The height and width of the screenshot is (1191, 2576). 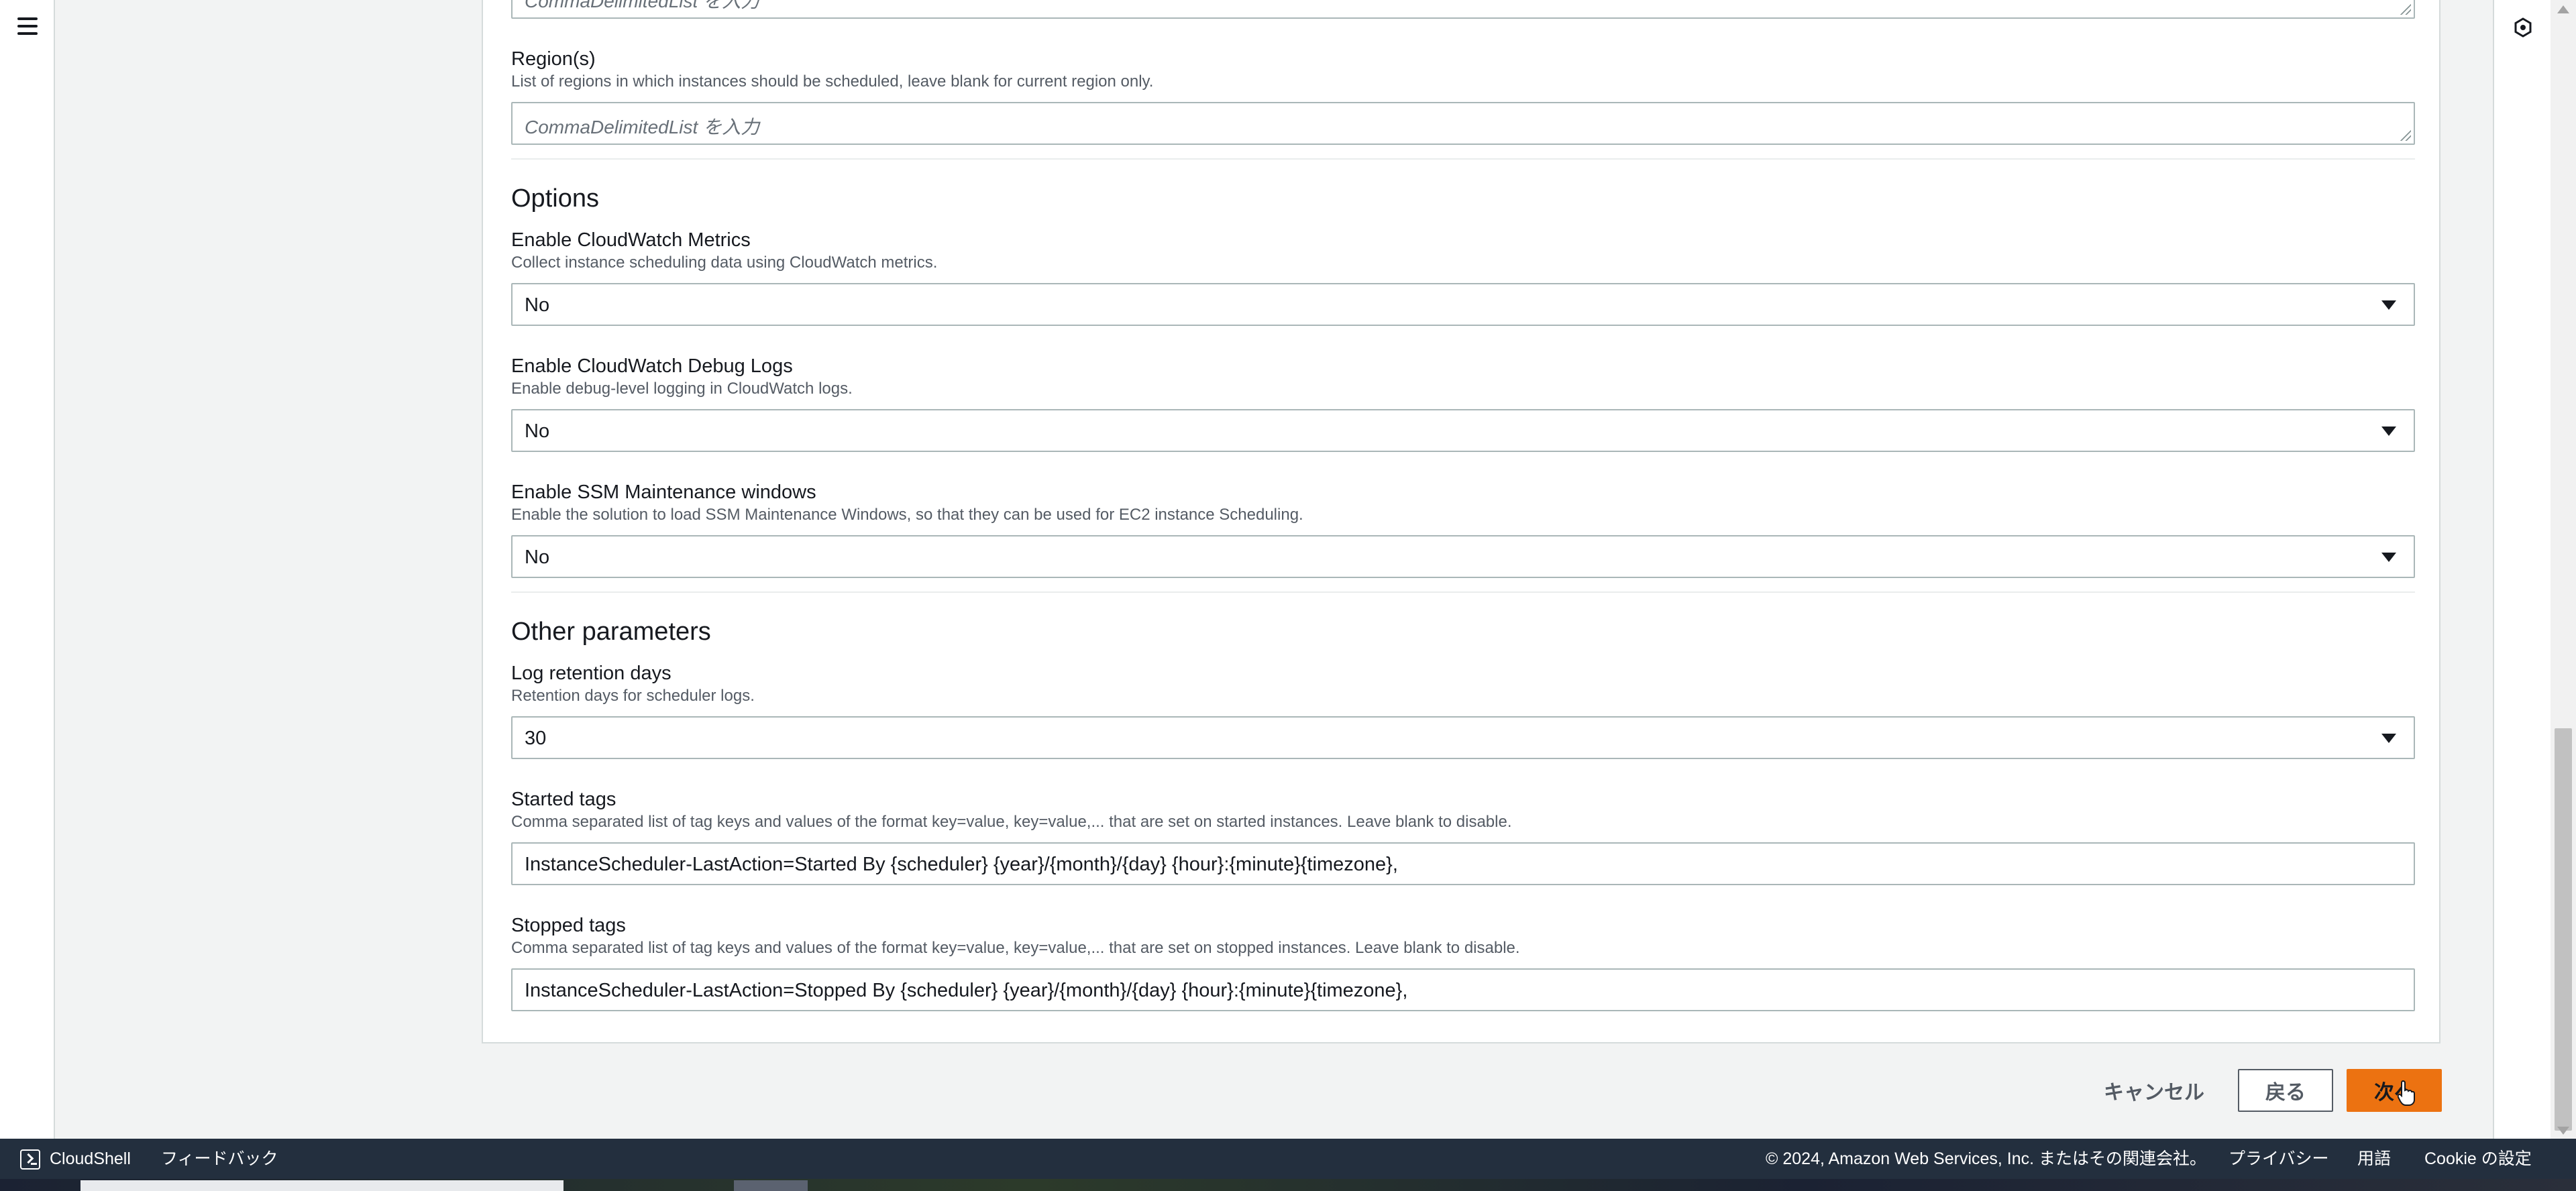 I want to click on next-button: 次へ, so click(x=2394, y=1090).